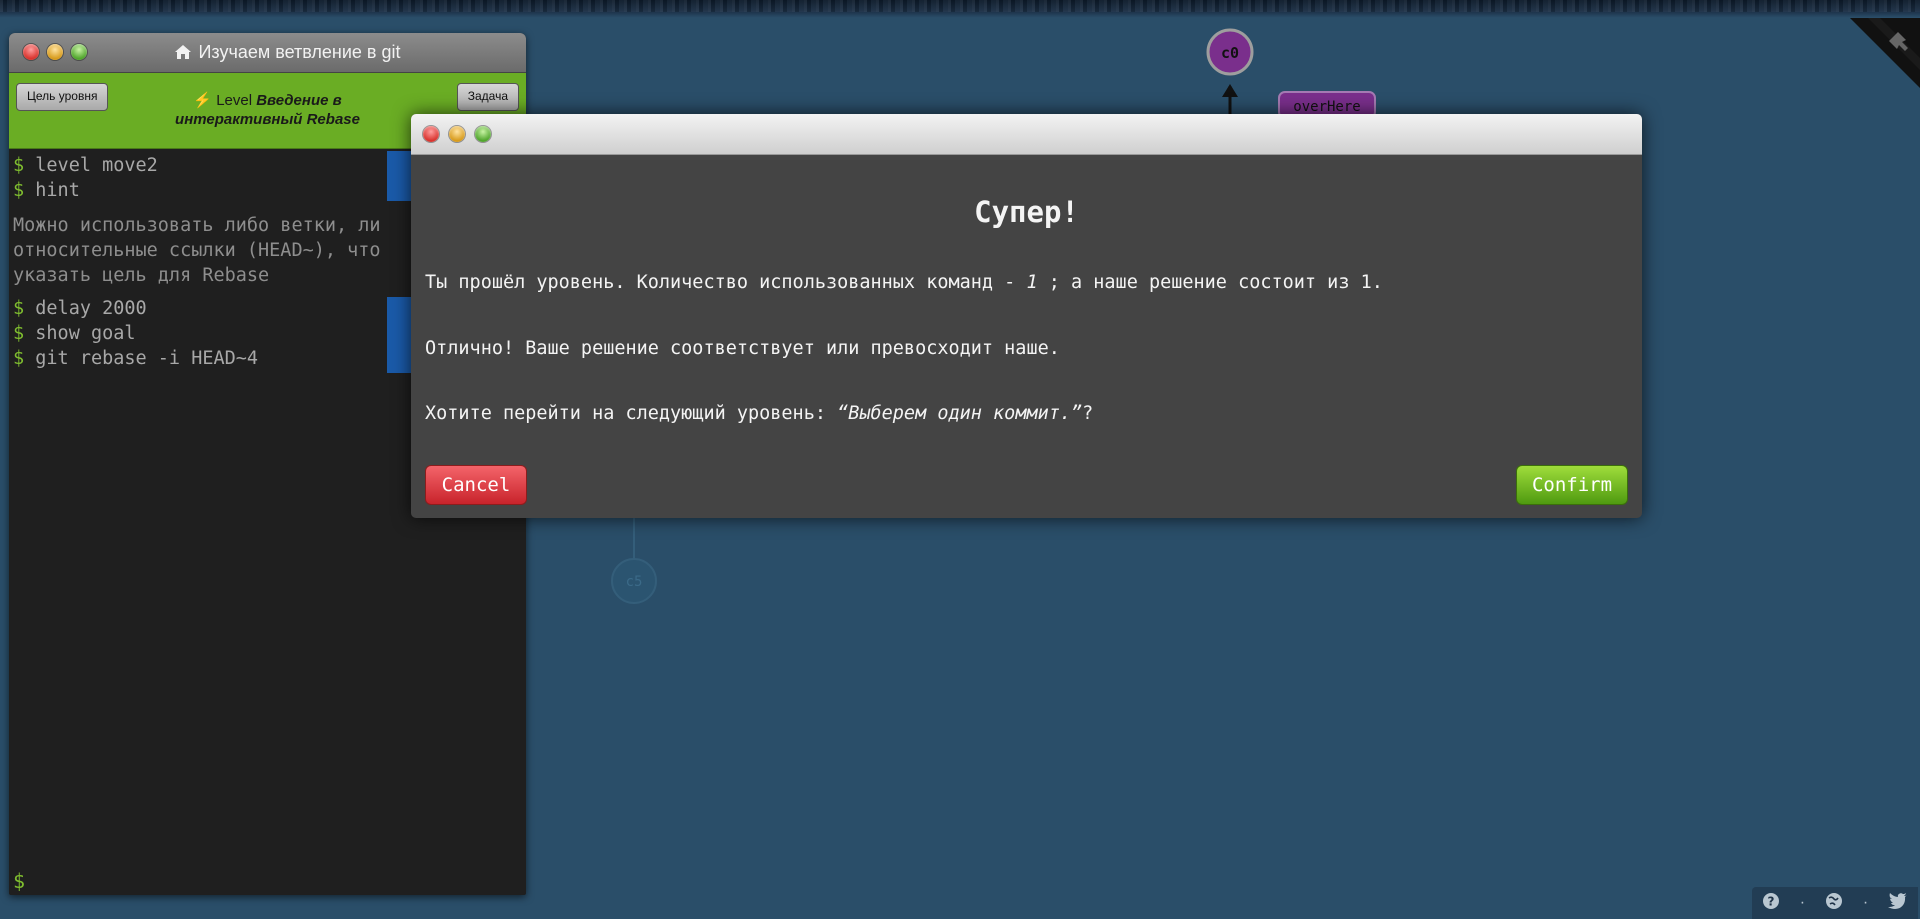  What do you see at coordinates (476, 485) in the screenshot?
I see `cancel-button: Cancel` at bounding box center [476, 485].